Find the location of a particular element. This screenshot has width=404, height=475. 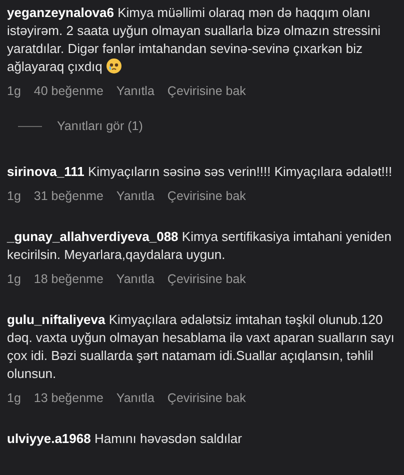

likes-button: 40 beğenme is located at coordinates (69, 91).